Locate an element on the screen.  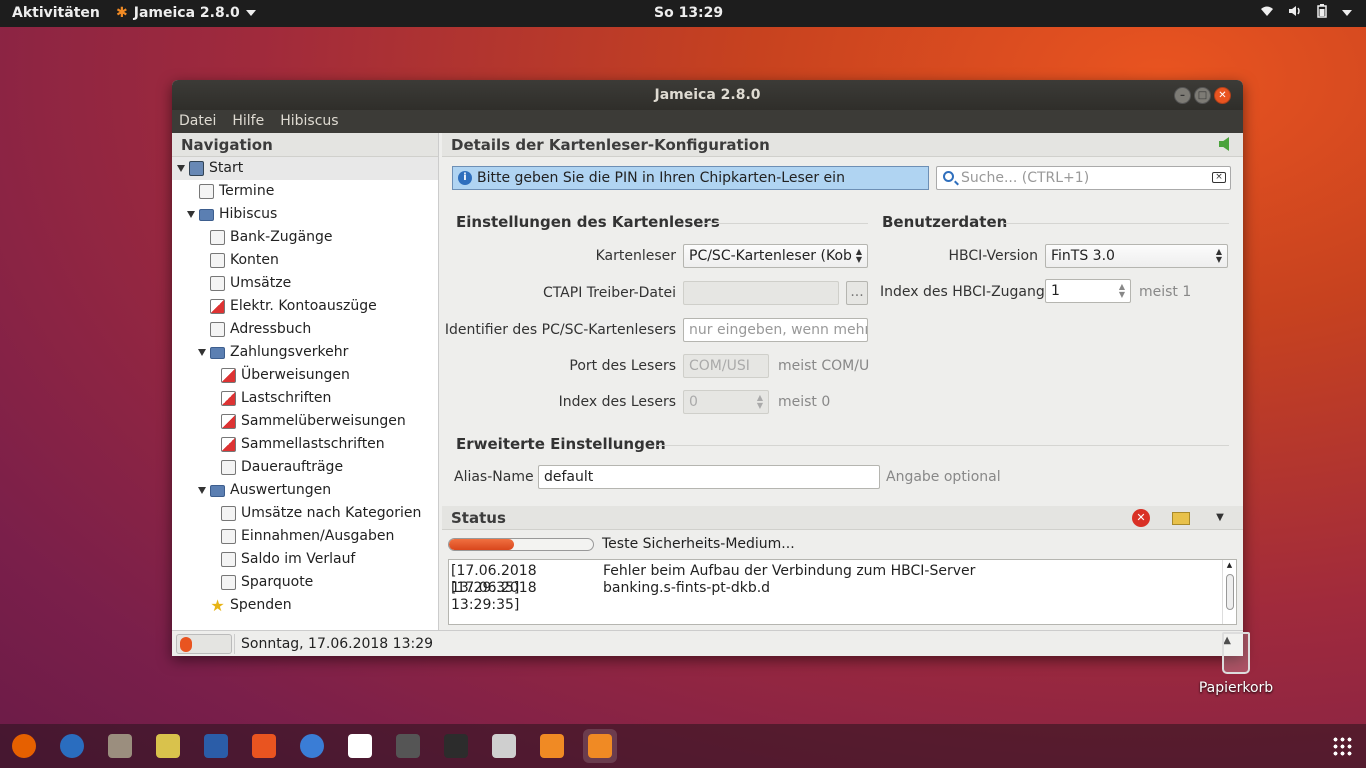
nav-item: Adressbuch is located at coordinates (254, 329).